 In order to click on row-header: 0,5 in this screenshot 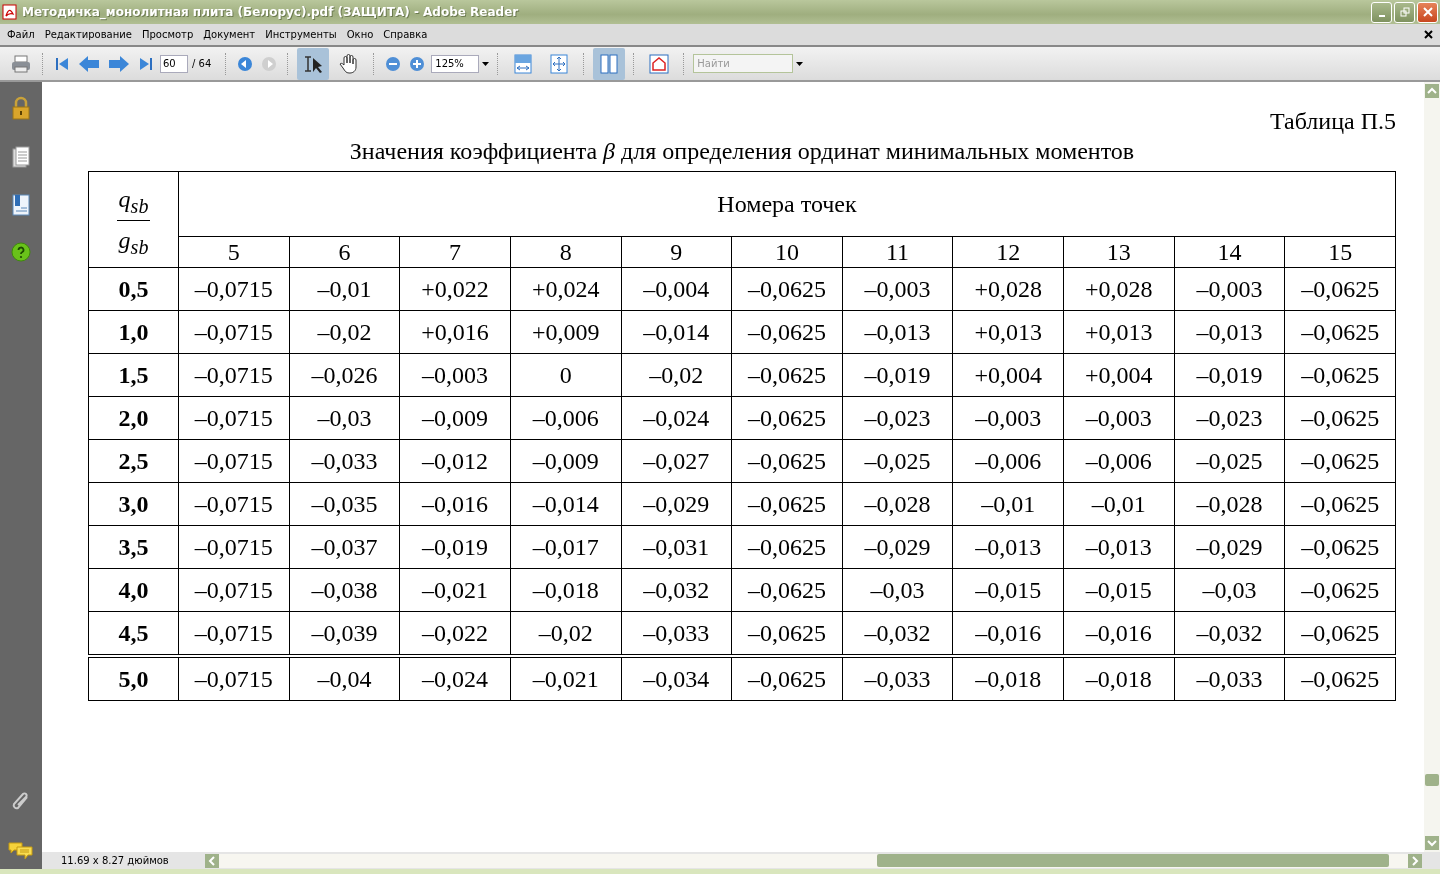, I will do `click(133, 289)`.